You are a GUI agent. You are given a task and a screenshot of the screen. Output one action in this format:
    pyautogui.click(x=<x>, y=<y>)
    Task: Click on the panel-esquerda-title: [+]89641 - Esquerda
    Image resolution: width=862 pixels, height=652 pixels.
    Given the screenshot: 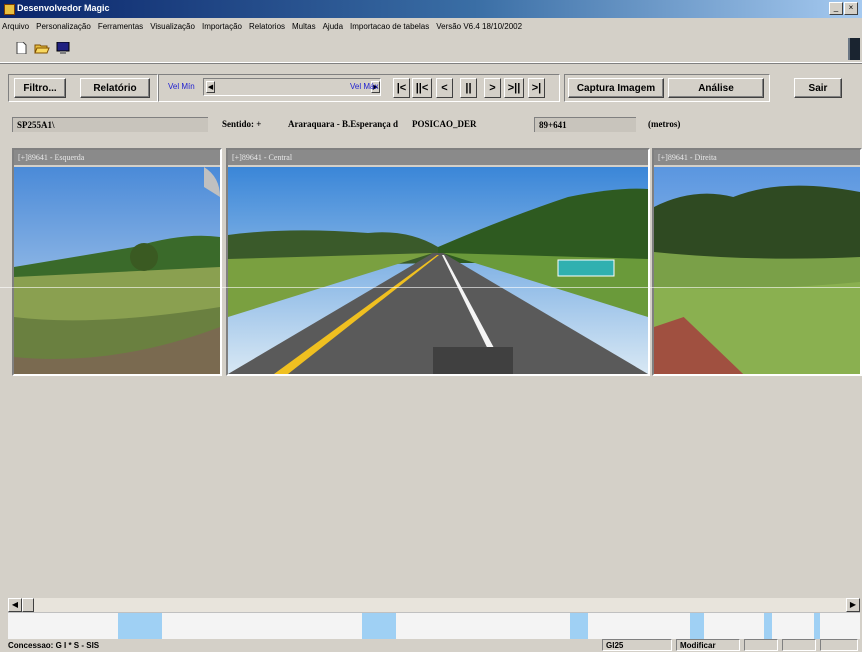 What is the action you would take?
    pyautogui.click(x=117, y=157)
    